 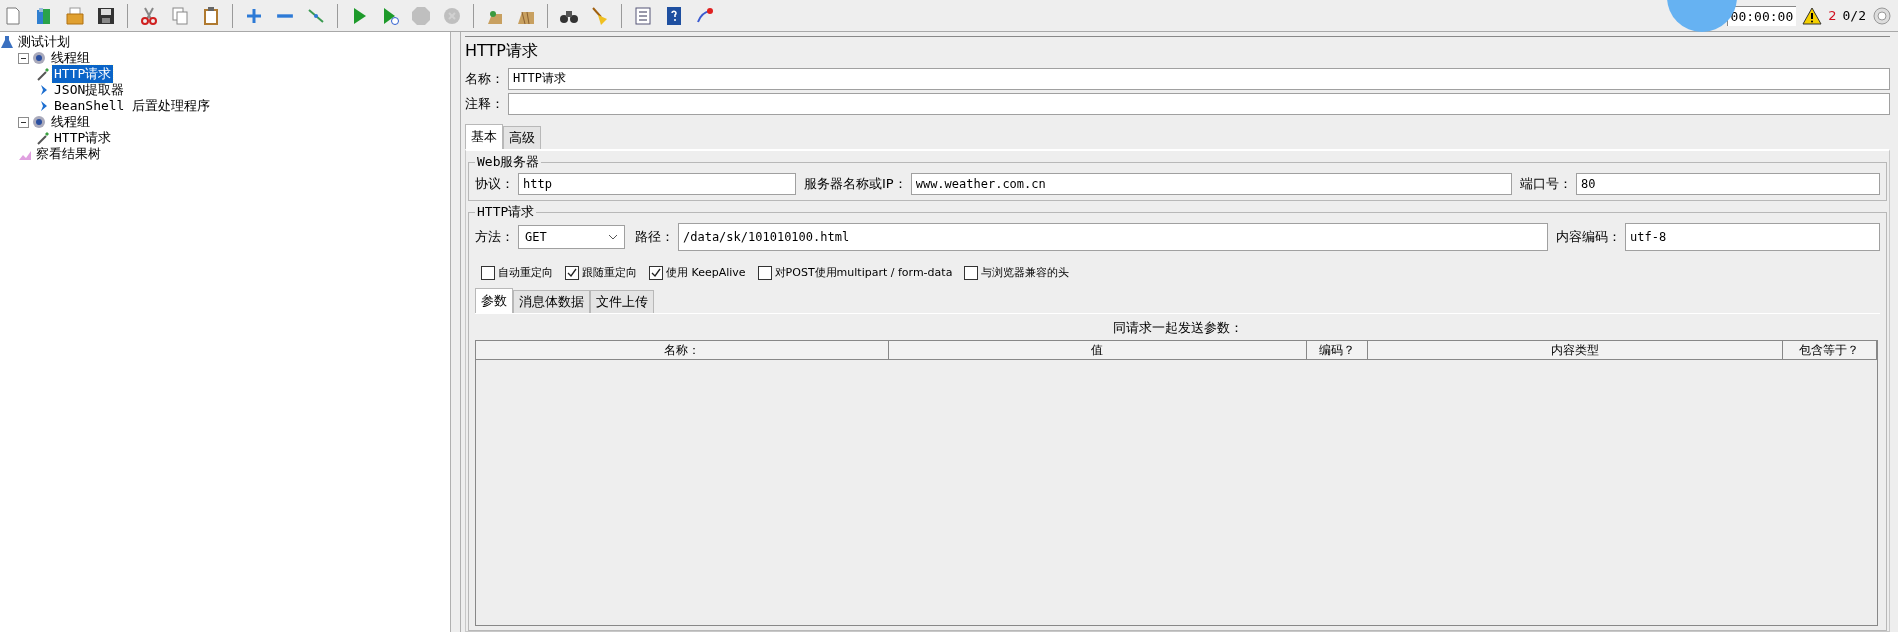 I want to click on checkbox-option: 与浏览器兼容的头, so click(x=1017, y=272).